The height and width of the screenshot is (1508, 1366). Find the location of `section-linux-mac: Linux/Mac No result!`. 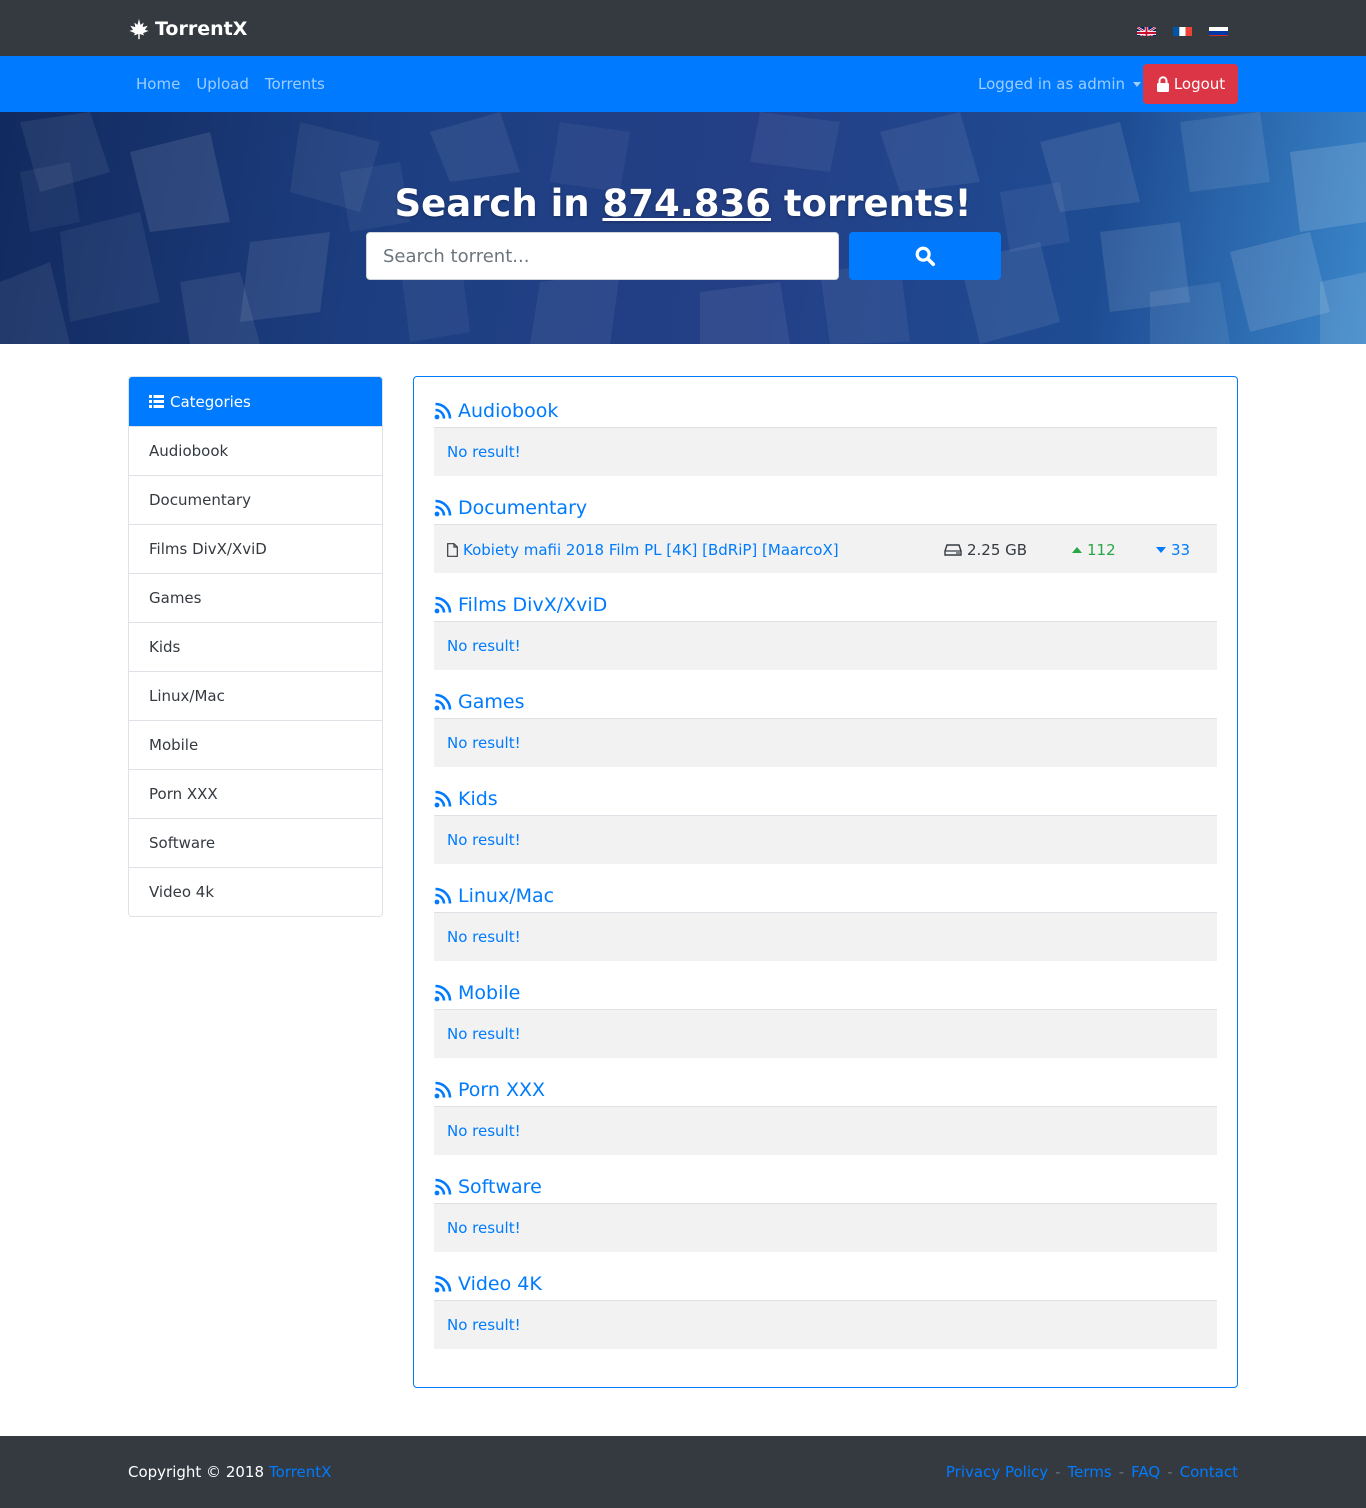

section-linux-mac: Linux/Mac No result! is located at coordinates (825, 920).